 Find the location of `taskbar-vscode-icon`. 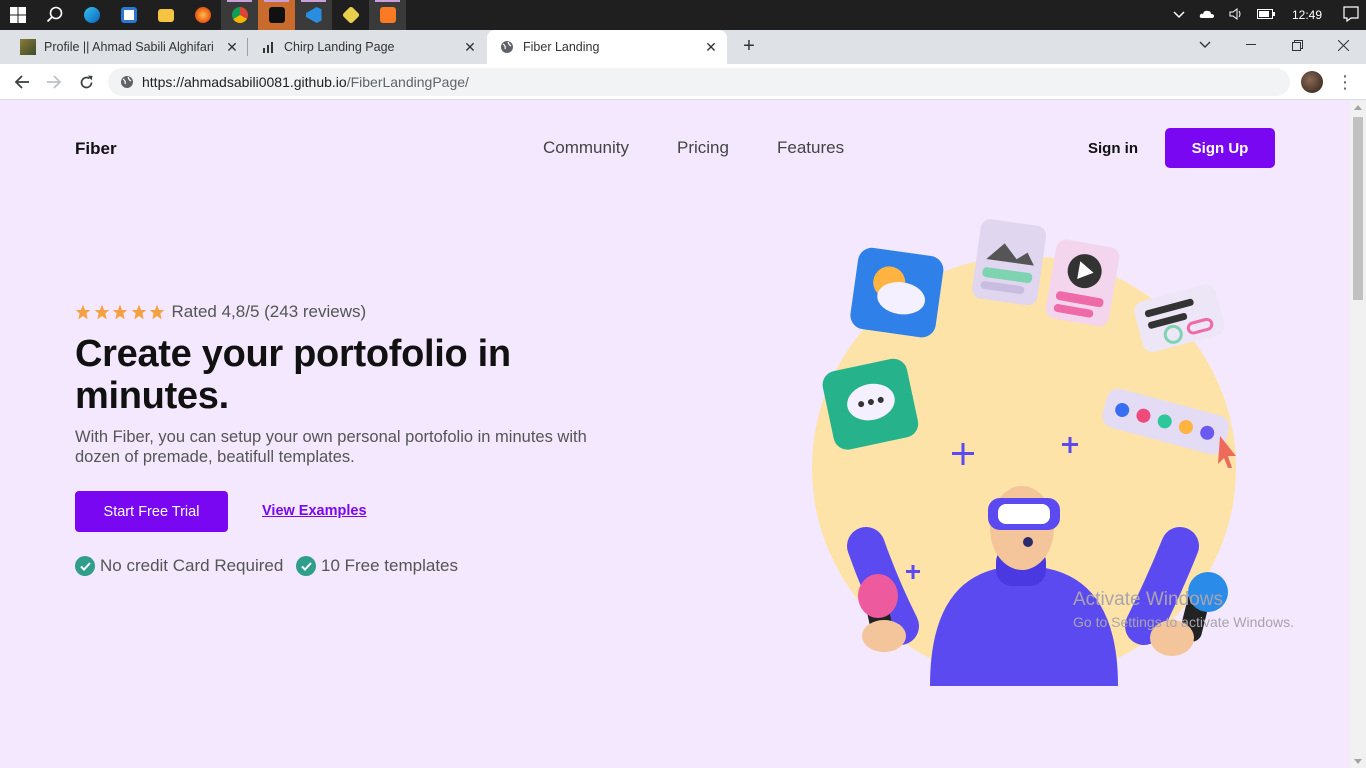

taskbar-vscode-icon is located at coordinates (313, 15).